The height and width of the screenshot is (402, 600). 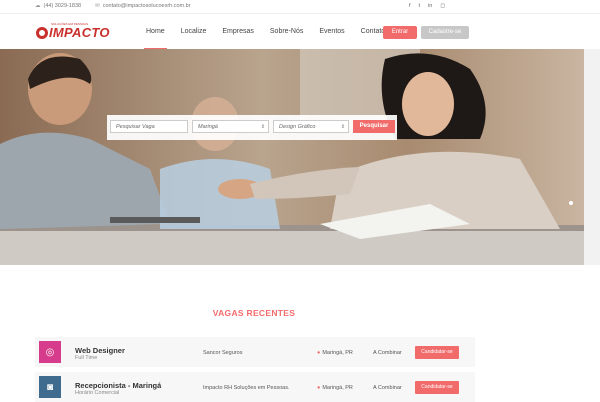 What do you see at coordinates (254, 313) in the screenshot?
I see `recent-jobs-title: VAGAS RECENTES` at bounding box center [254, 313].